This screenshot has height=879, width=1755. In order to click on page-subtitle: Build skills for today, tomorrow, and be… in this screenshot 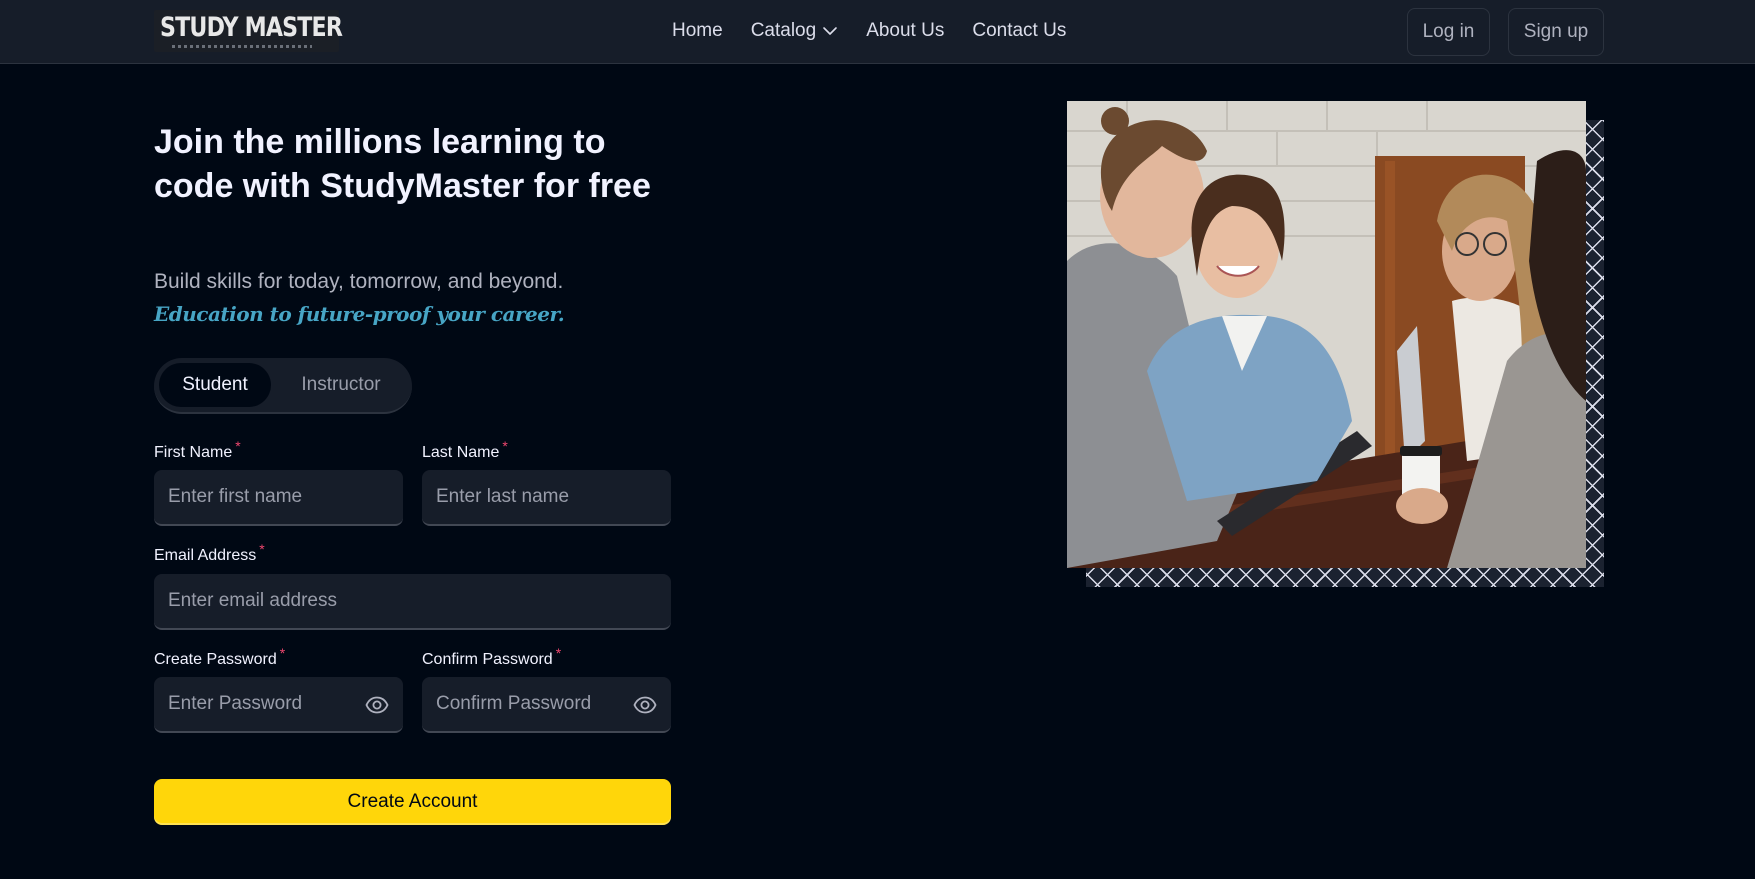, I will do `click(359, 281)`.